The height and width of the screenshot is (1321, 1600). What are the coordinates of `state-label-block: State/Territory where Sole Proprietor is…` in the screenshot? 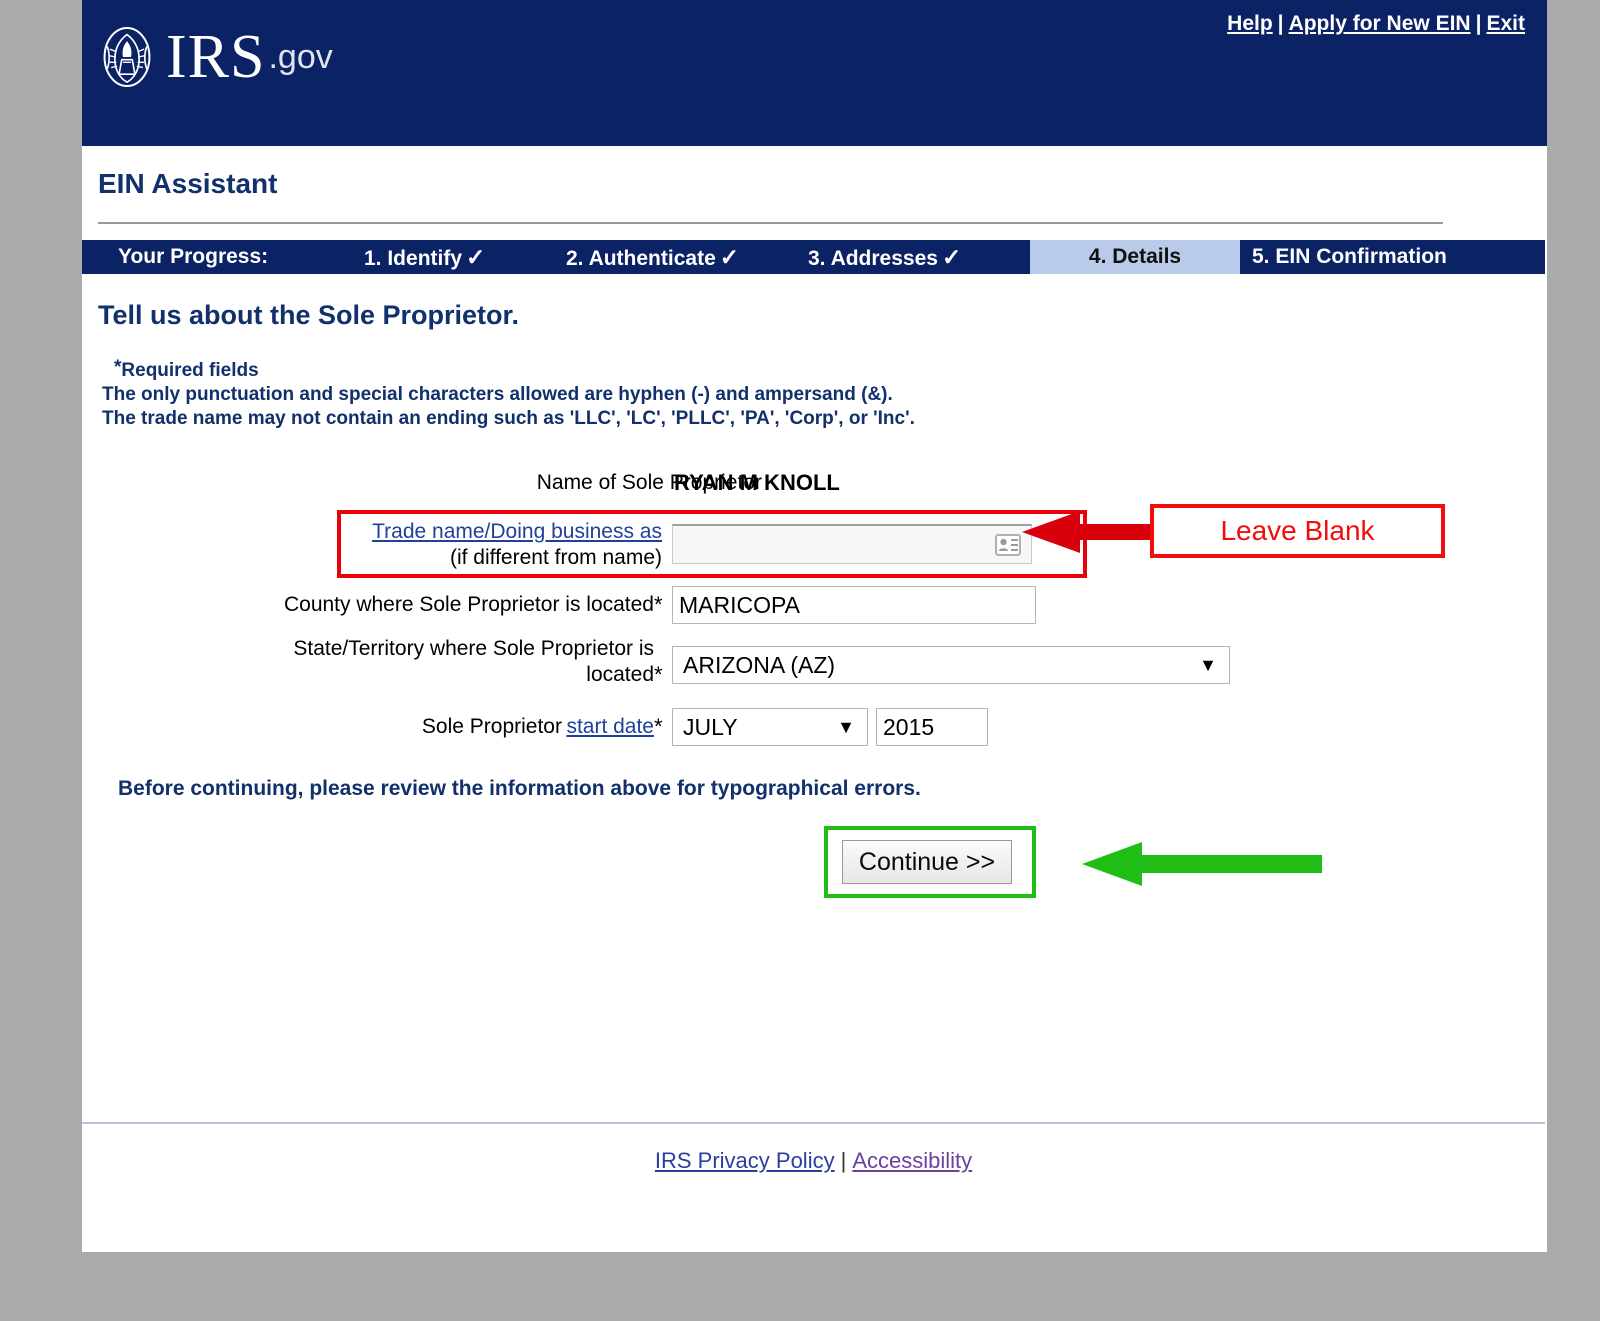 It's located at (368, 662).